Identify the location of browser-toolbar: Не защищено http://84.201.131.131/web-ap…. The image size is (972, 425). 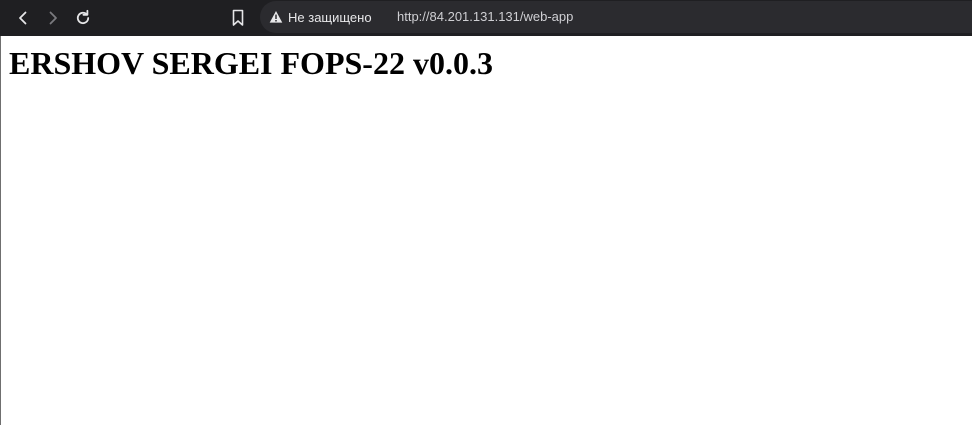
(486, 18).